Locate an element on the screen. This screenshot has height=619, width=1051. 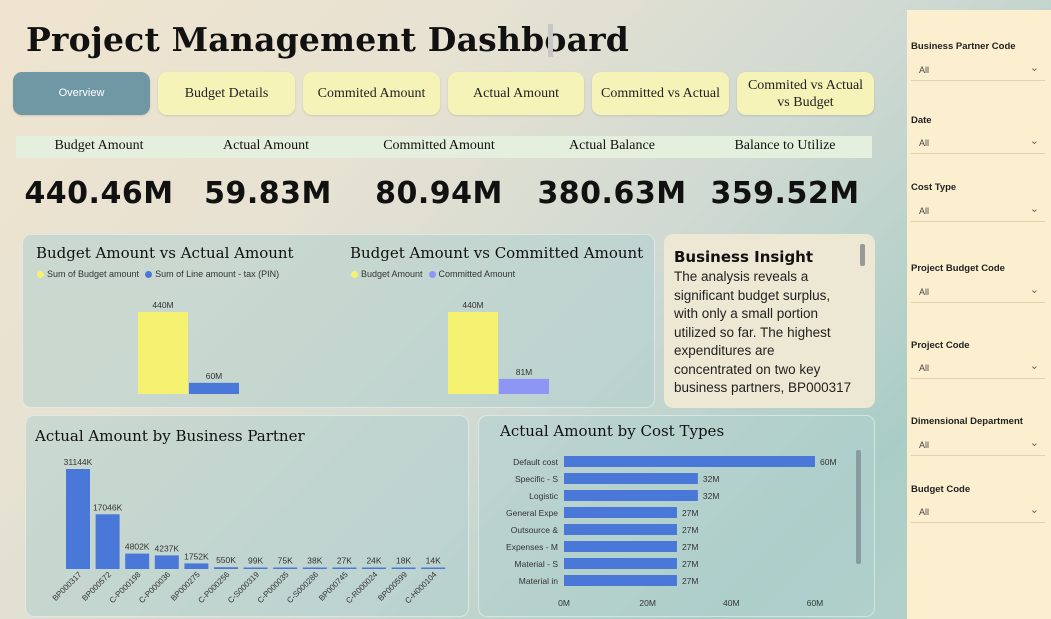
chart-title-budget-vs-committed: Budget Amount vs Committed Amount is located at coordinates (497, 253).